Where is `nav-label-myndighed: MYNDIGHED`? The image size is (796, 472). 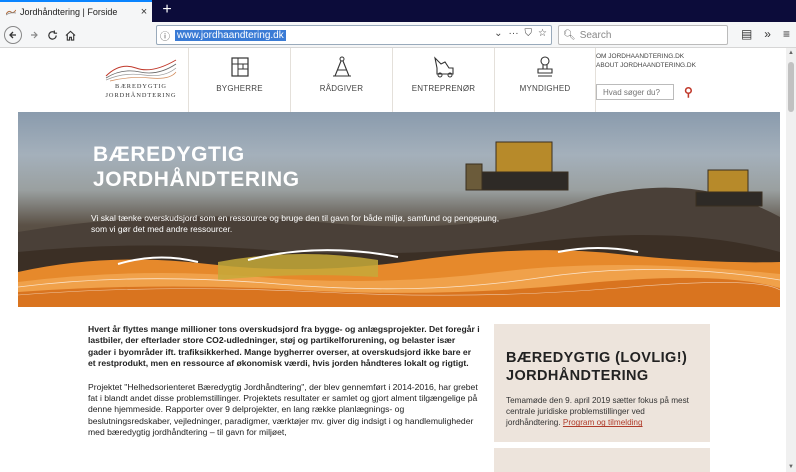
nav-label-myndighed: MYNDIGHED is located at coordinates (545, 88).